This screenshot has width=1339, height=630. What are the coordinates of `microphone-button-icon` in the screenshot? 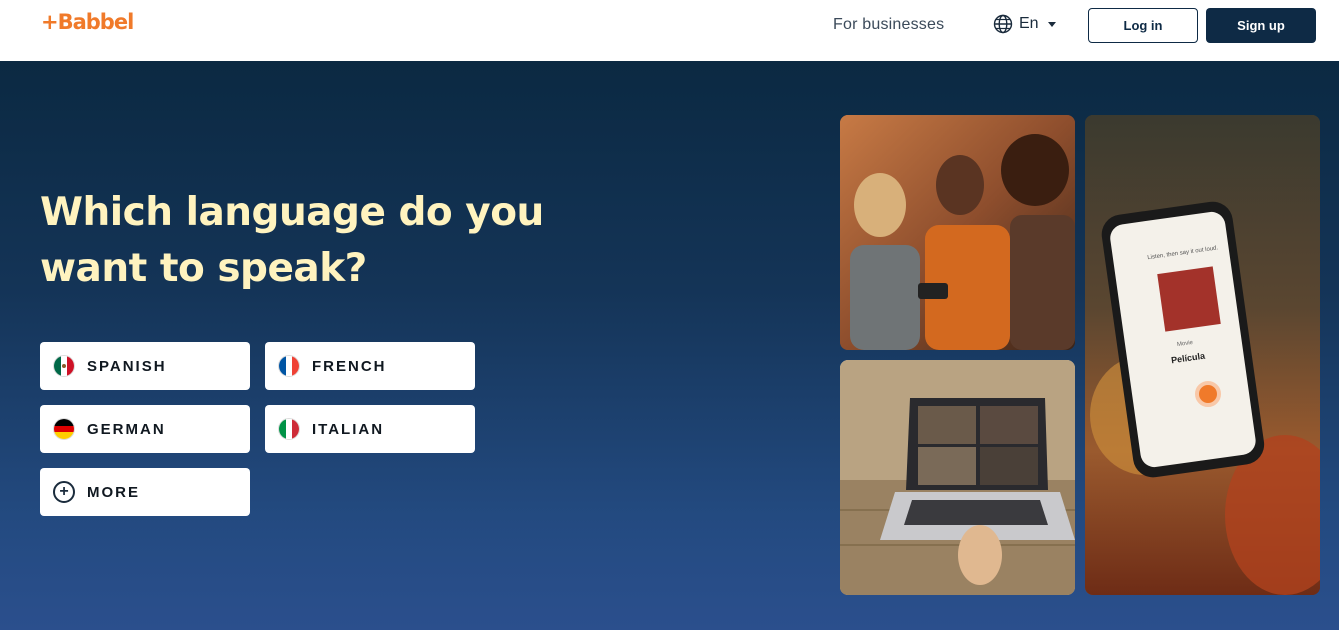 It's located at (1208, 394).